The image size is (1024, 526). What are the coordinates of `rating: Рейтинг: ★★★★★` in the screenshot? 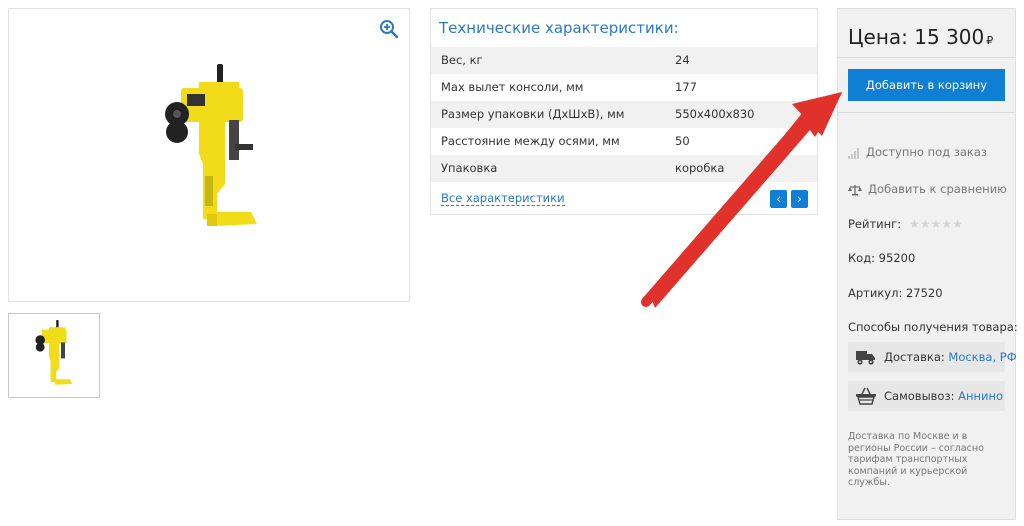 It's located at (905, 224).